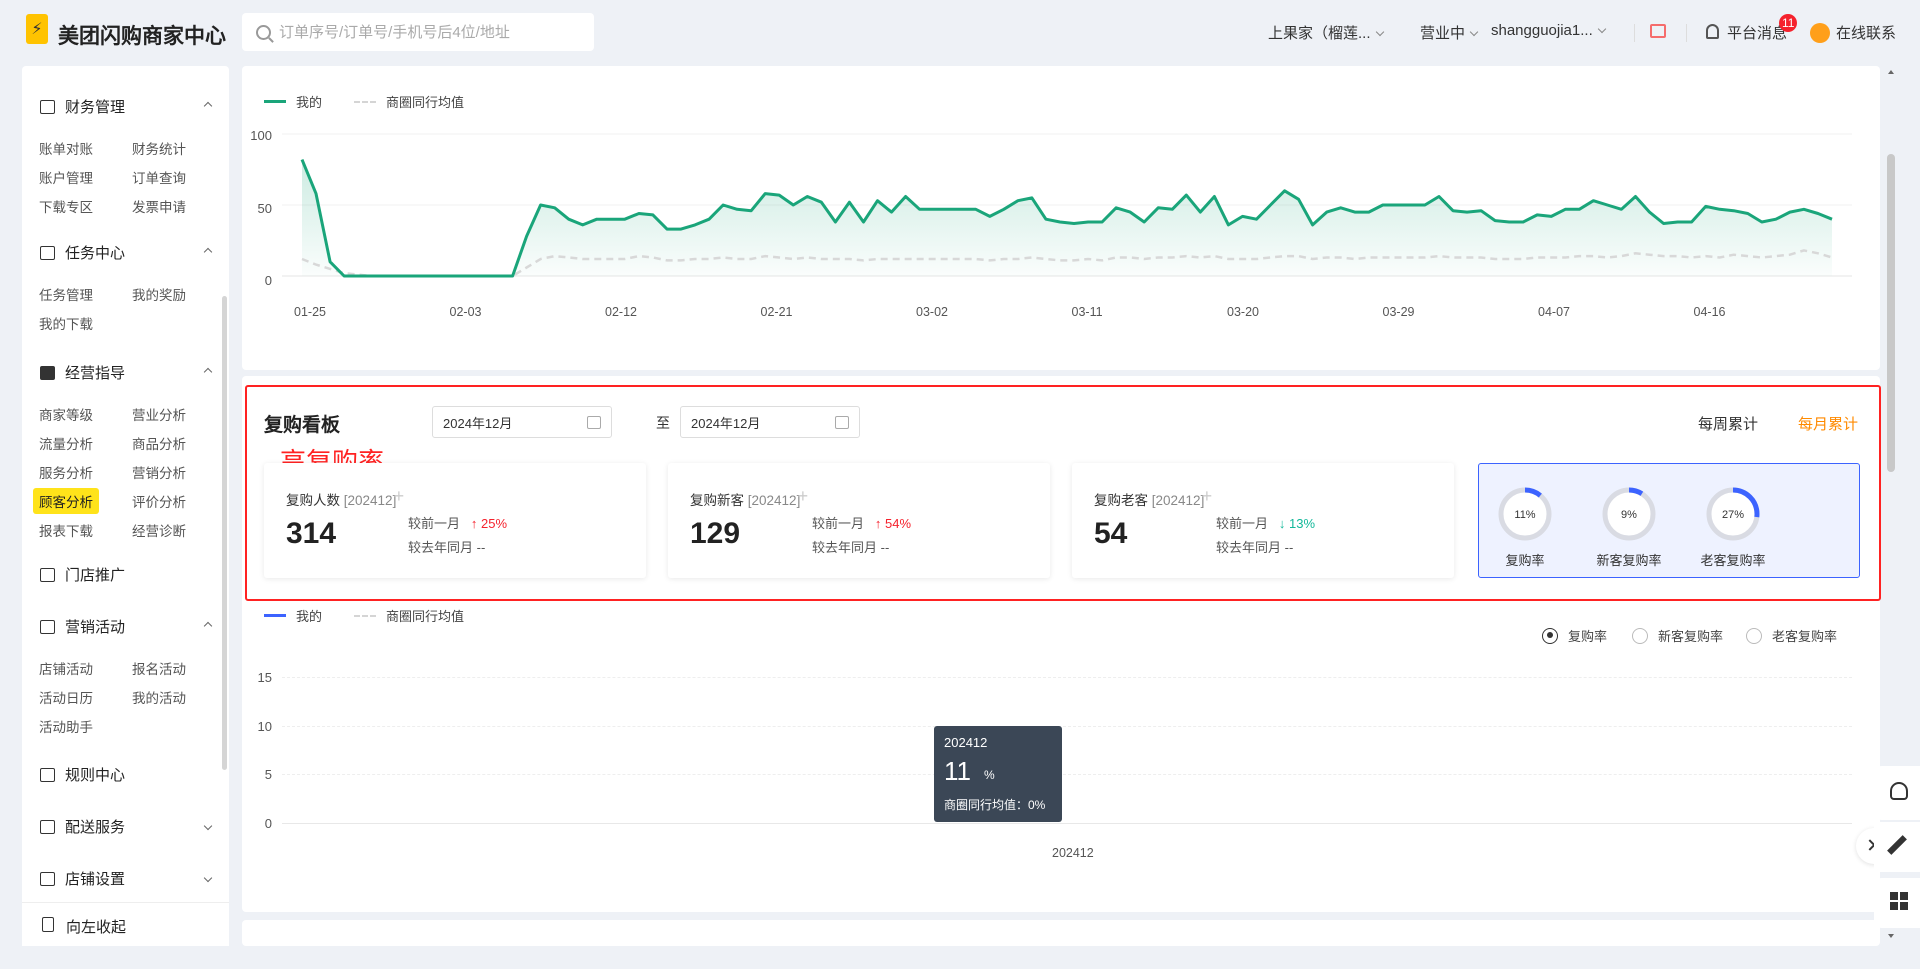 Image resolution: width=1920 pixels, height=969 pixels. What do you see at coordinates (159, 530) in the screenshot?
I see `sidebar-link: 经营诊断` at bounding box center [159, 530].